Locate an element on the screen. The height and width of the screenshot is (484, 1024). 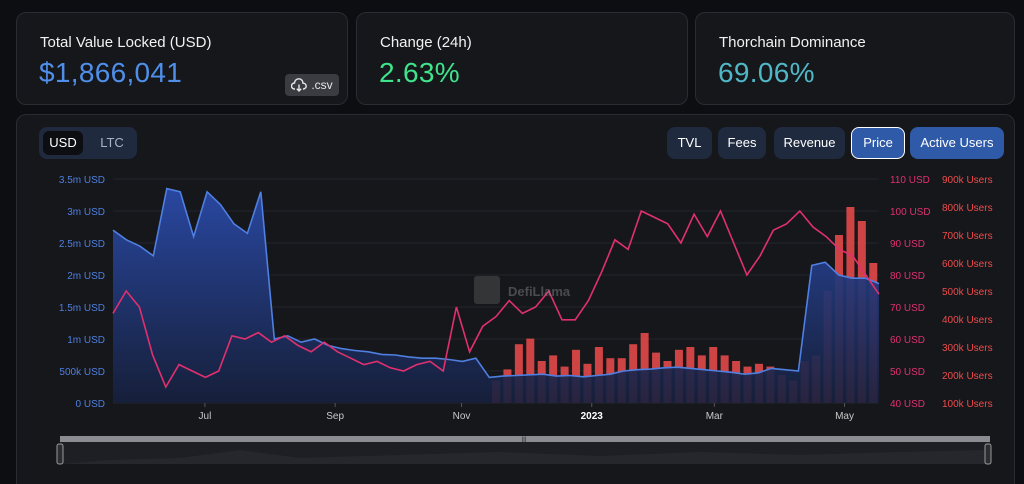
range-handle-right is located at coordinates (988, 454).